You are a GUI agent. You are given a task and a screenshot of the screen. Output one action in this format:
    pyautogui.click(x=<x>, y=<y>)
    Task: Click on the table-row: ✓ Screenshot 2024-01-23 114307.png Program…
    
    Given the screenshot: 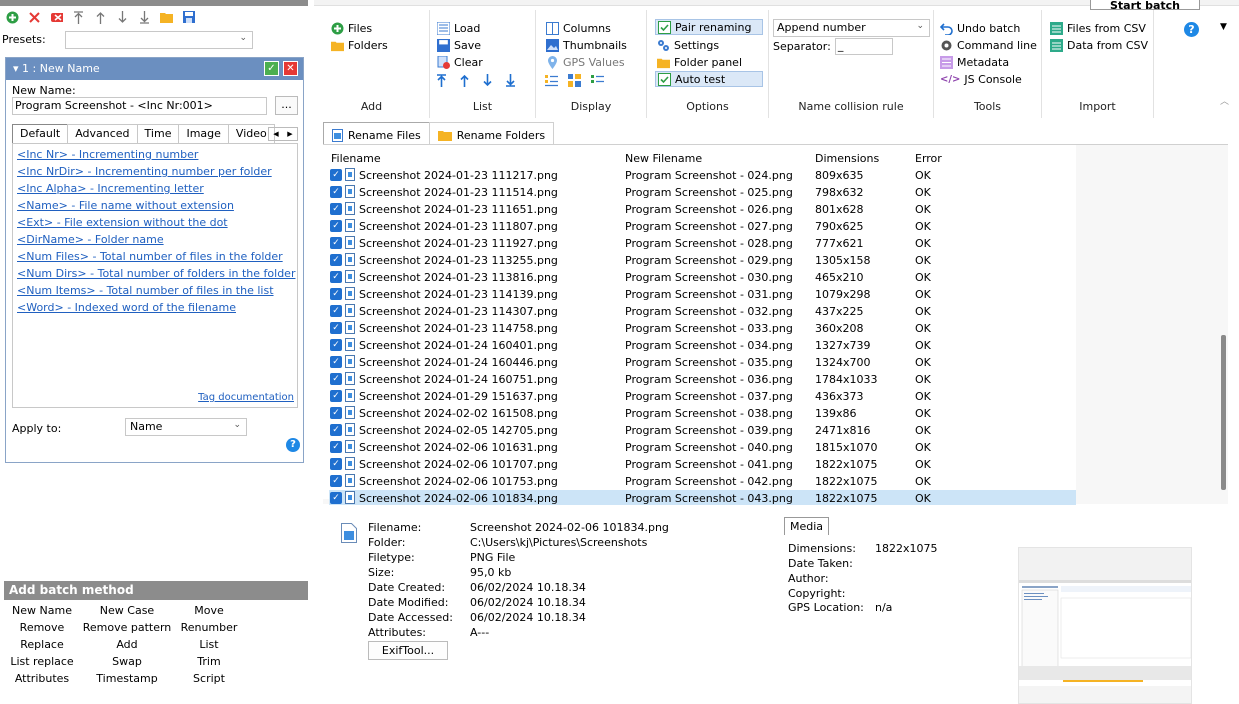 What is the action you would take?
    pyautogui.click(x=702, y=311)
    